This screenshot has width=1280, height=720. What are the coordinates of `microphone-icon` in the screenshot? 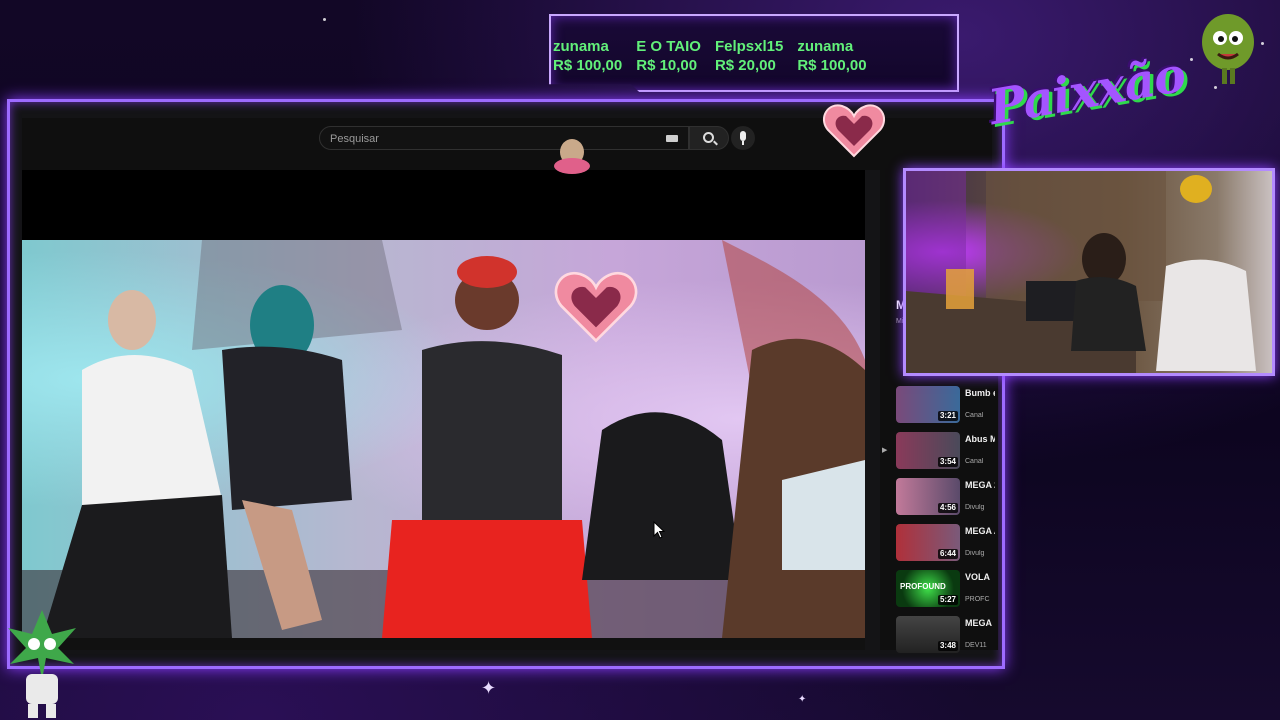 It's located at (743, 136).